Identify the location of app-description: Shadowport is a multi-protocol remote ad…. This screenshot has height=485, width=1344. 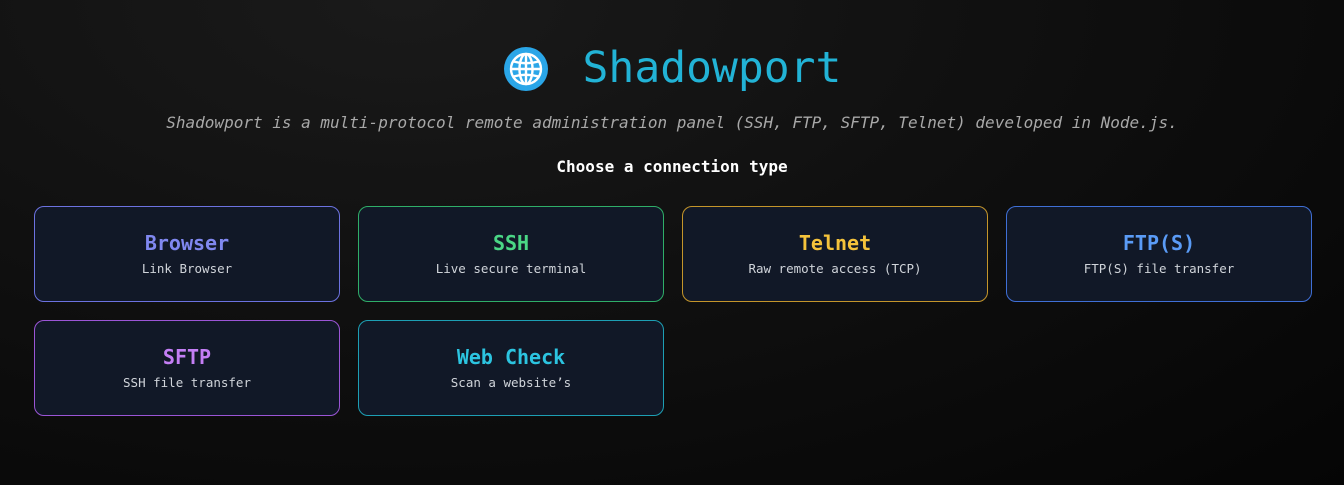
(672, 122).